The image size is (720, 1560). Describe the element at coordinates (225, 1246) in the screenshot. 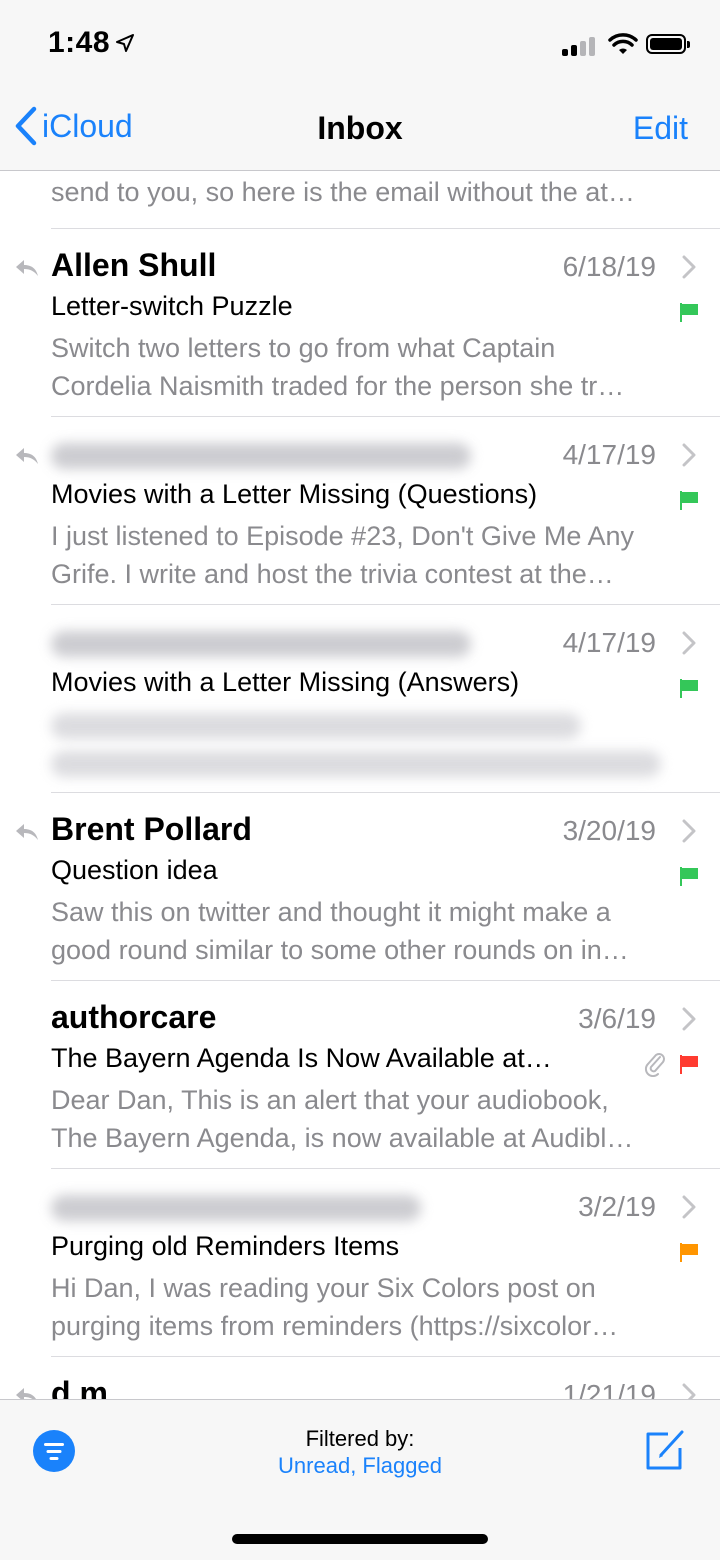

I see `message-subject: Purging old Reminders Items` at that location.